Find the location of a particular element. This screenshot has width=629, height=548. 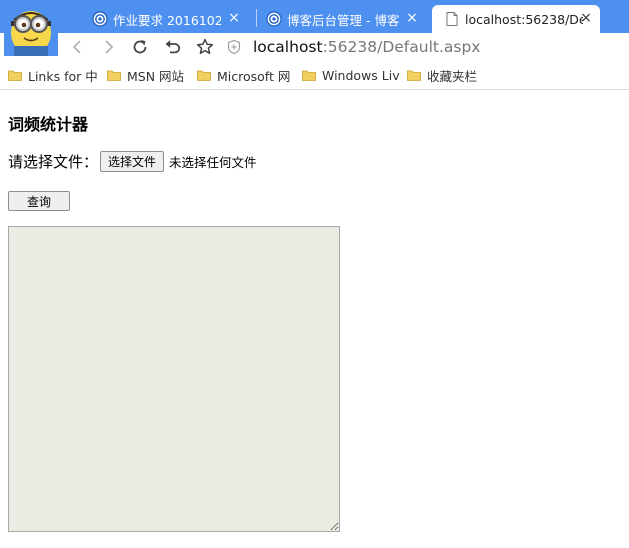

choose-file-button: 选择文件 is located at coordinates (132, 161).